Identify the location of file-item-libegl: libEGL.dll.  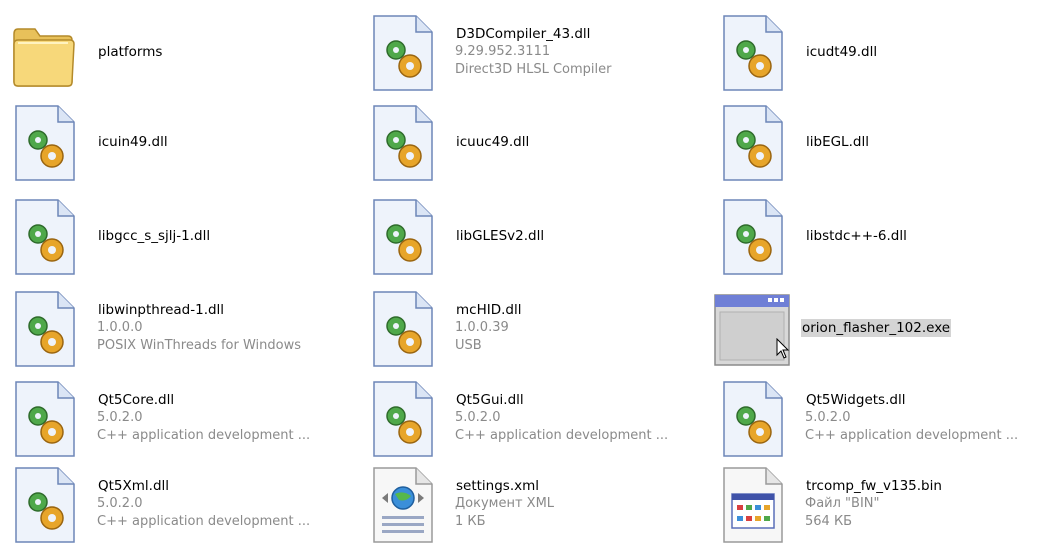
(886, 142).